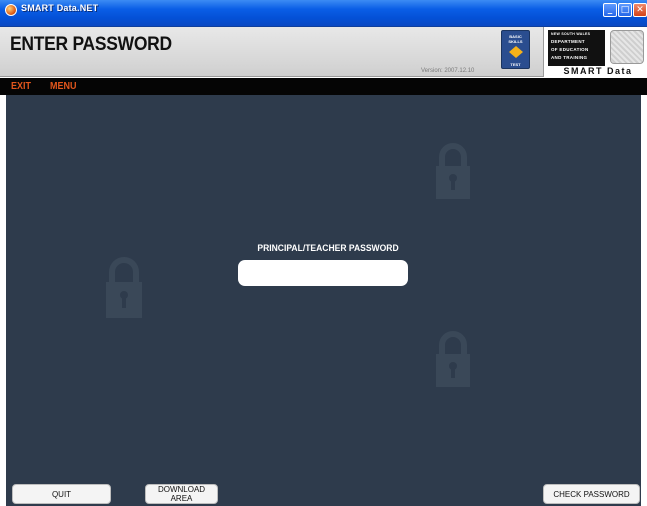 The width and height of the screenshot is (647, 506). Describe the element at coordinates (61, 494) in the screenshot. I see `quit-button: QUIT` at that location.